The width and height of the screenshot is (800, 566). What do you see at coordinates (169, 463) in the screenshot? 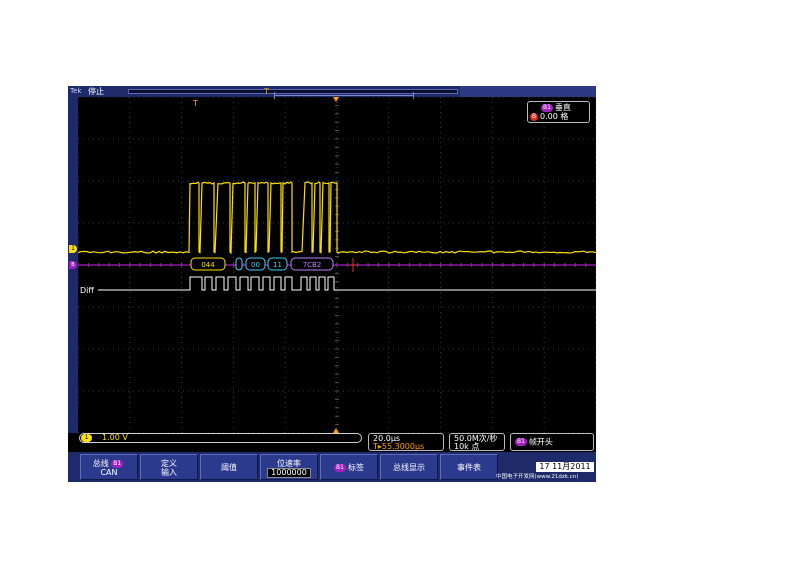
I see `menu-define-line1: 定义` at bounding box center [169, 463].